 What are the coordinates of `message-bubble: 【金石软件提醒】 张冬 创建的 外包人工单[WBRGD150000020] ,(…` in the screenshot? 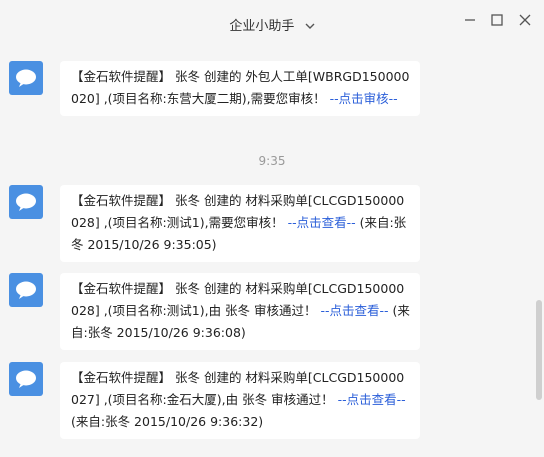 It's located at (240, 88).